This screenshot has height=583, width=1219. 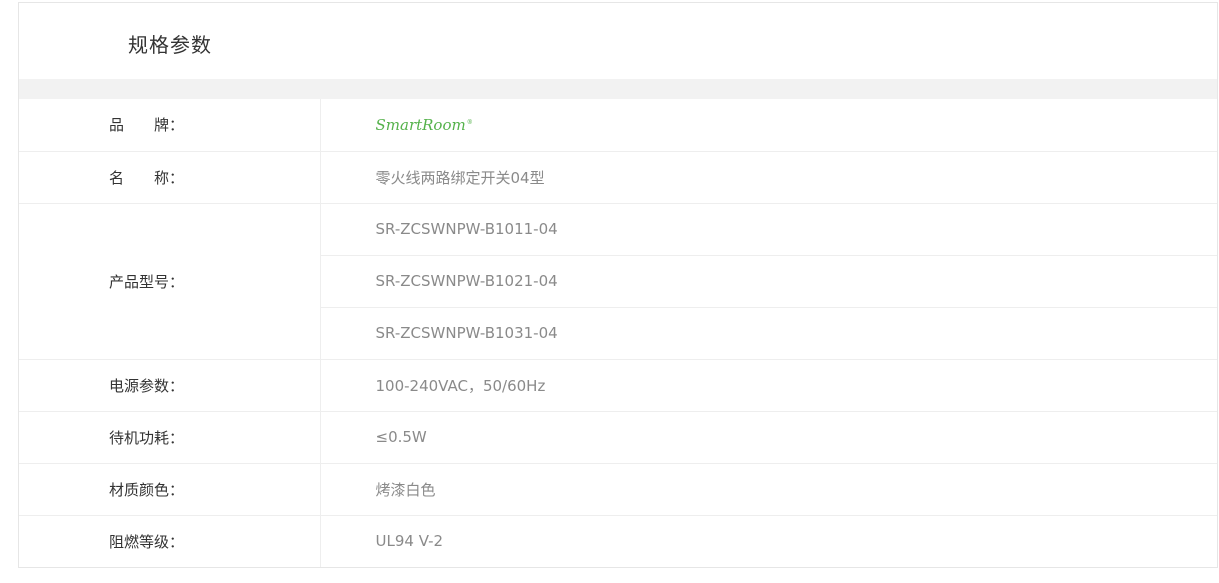 I want to click on spec-label-power: 电源参数：, so click(x=170, y=385).